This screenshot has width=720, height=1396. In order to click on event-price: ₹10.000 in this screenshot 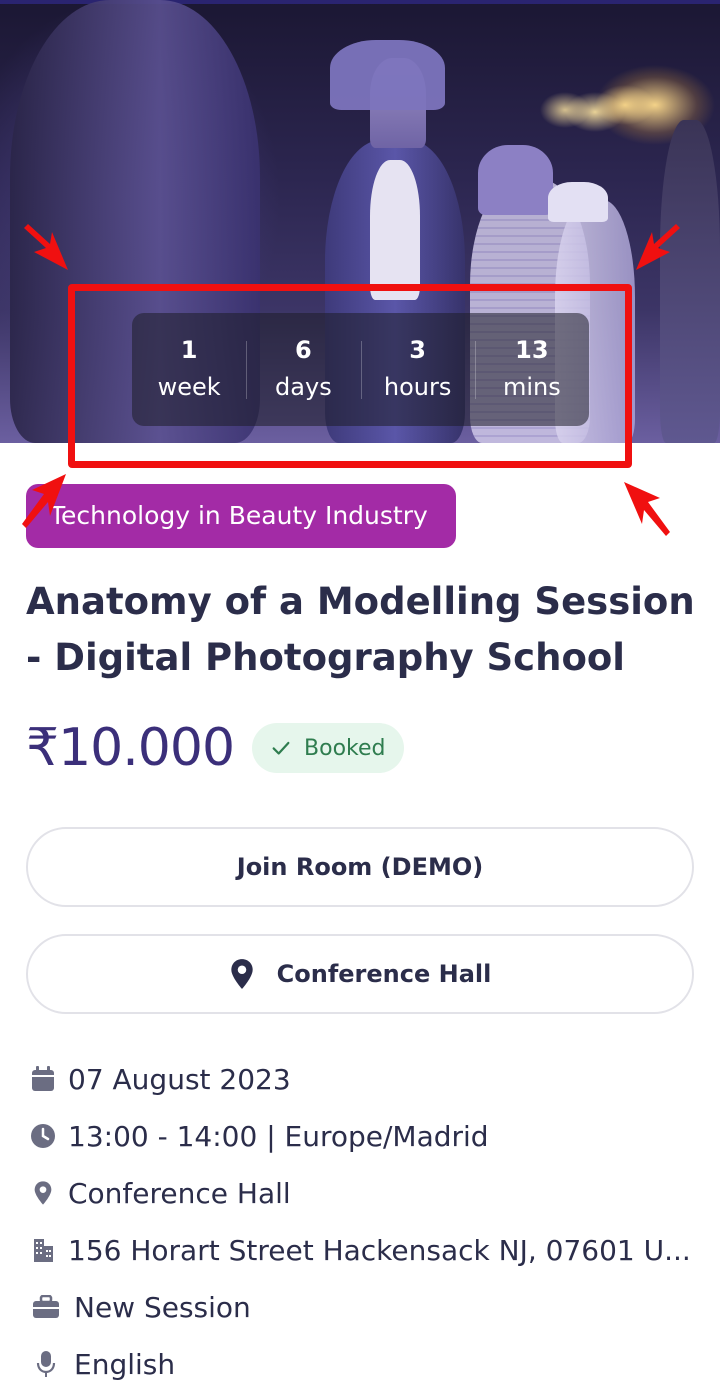, I will do `click(130, 748)`.